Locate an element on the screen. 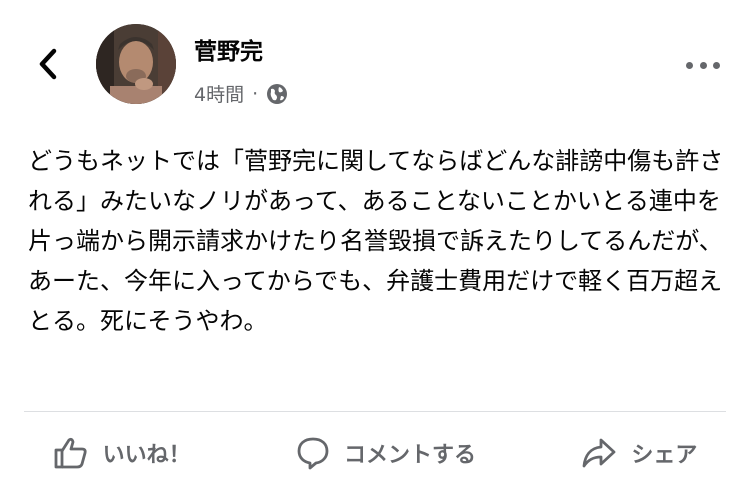 Image resolution: width=750 pixels, height=491 pixels. share-button: シェア is located at coordinates (639, 453).